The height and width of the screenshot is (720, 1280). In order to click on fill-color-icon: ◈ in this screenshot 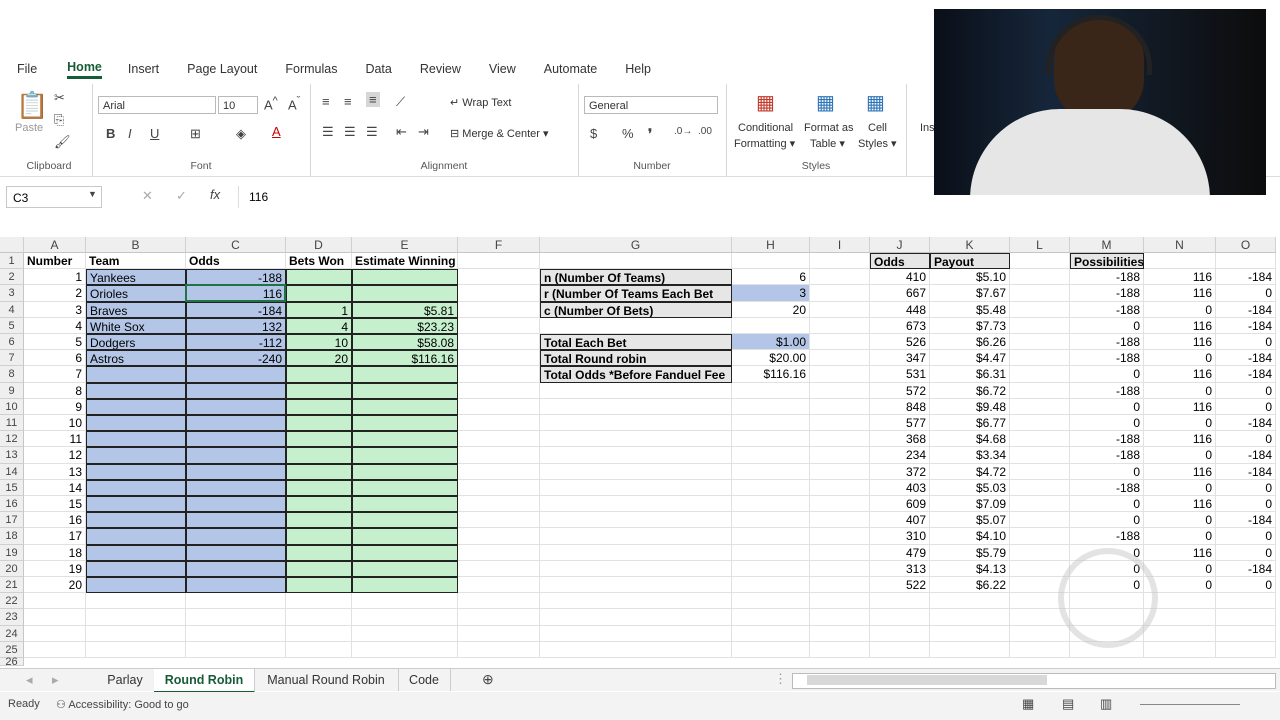, I will do `click(241, 134)`.